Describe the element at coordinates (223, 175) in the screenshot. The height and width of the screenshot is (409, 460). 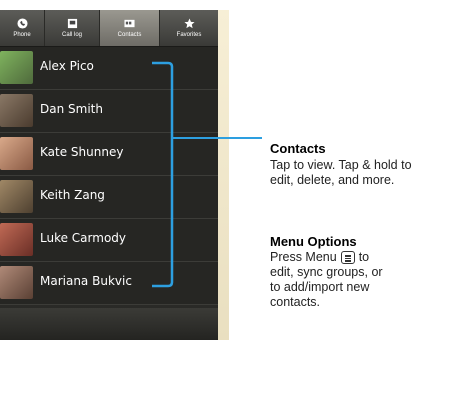
I see `page-background-strip` at that location.